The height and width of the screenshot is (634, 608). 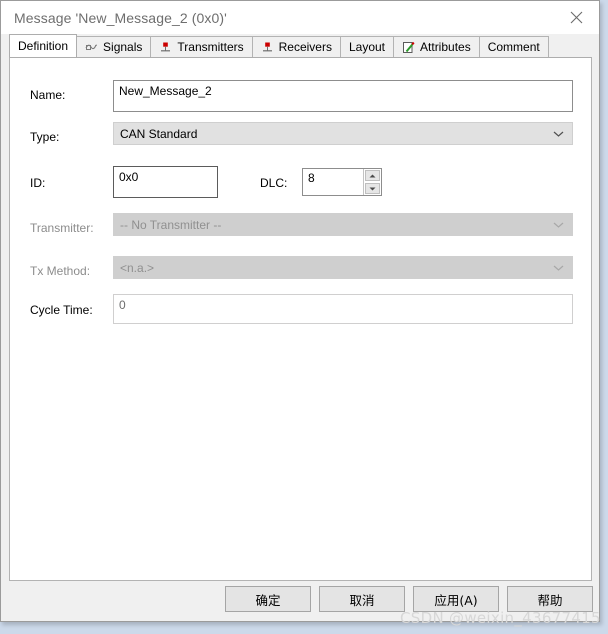 I want to click on tx-method-combobox-value: <n.a.>, so click(x=137, y=267).